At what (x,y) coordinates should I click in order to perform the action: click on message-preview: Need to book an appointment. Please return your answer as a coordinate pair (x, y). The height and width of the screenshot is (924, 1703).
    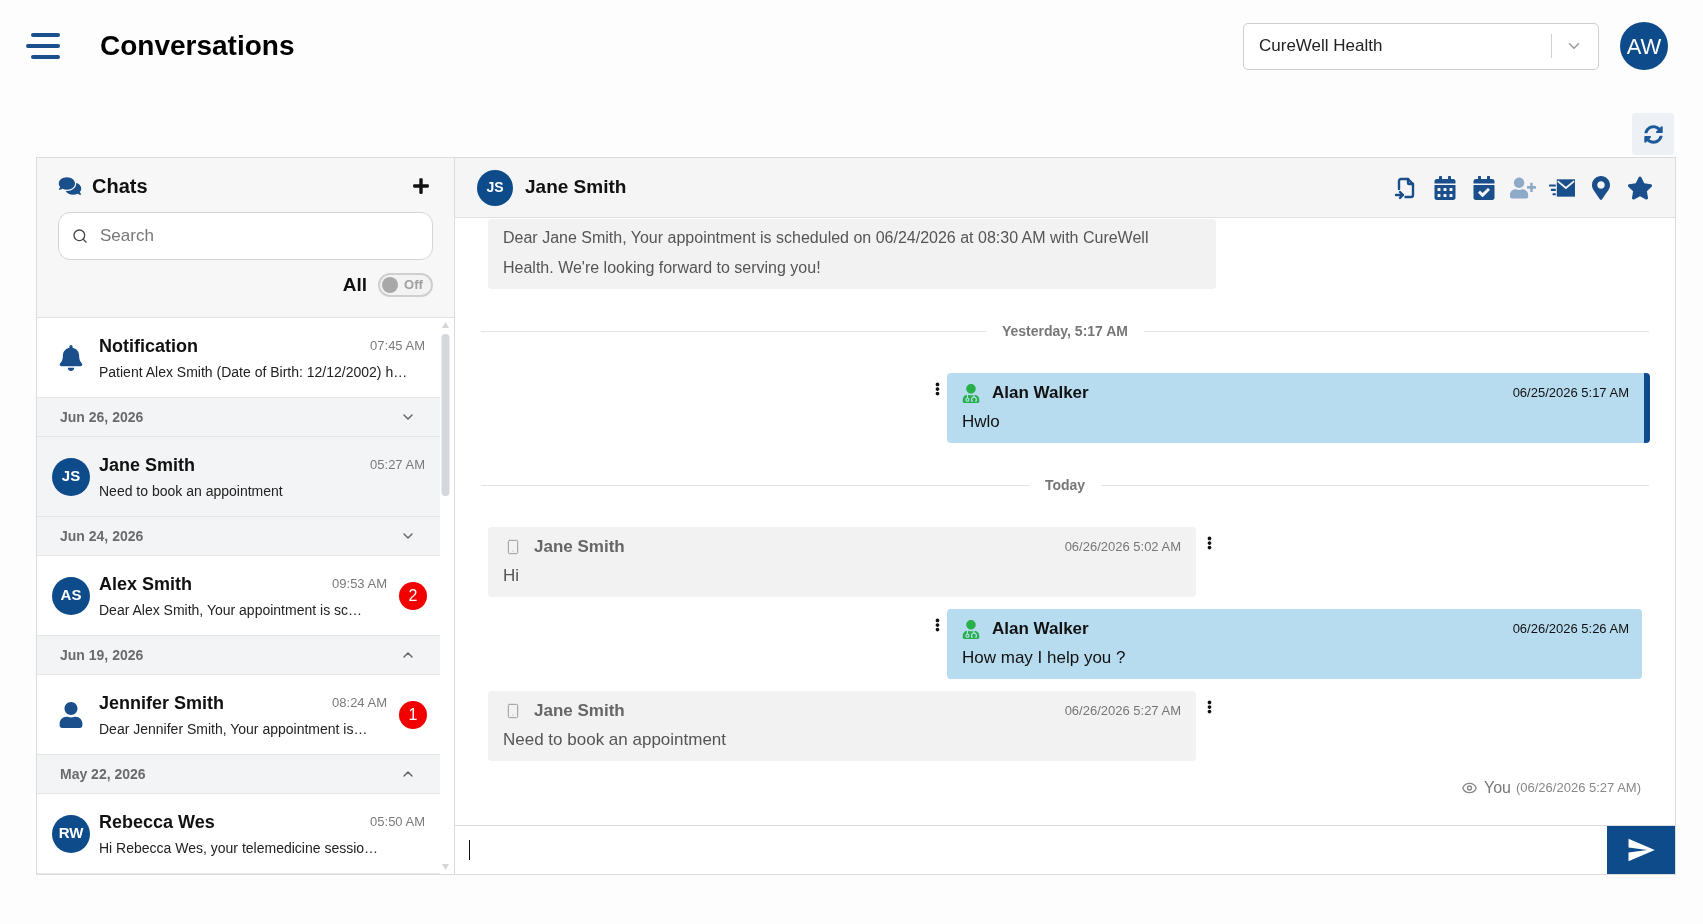
    Looking at the image, I should click on (191, 491).